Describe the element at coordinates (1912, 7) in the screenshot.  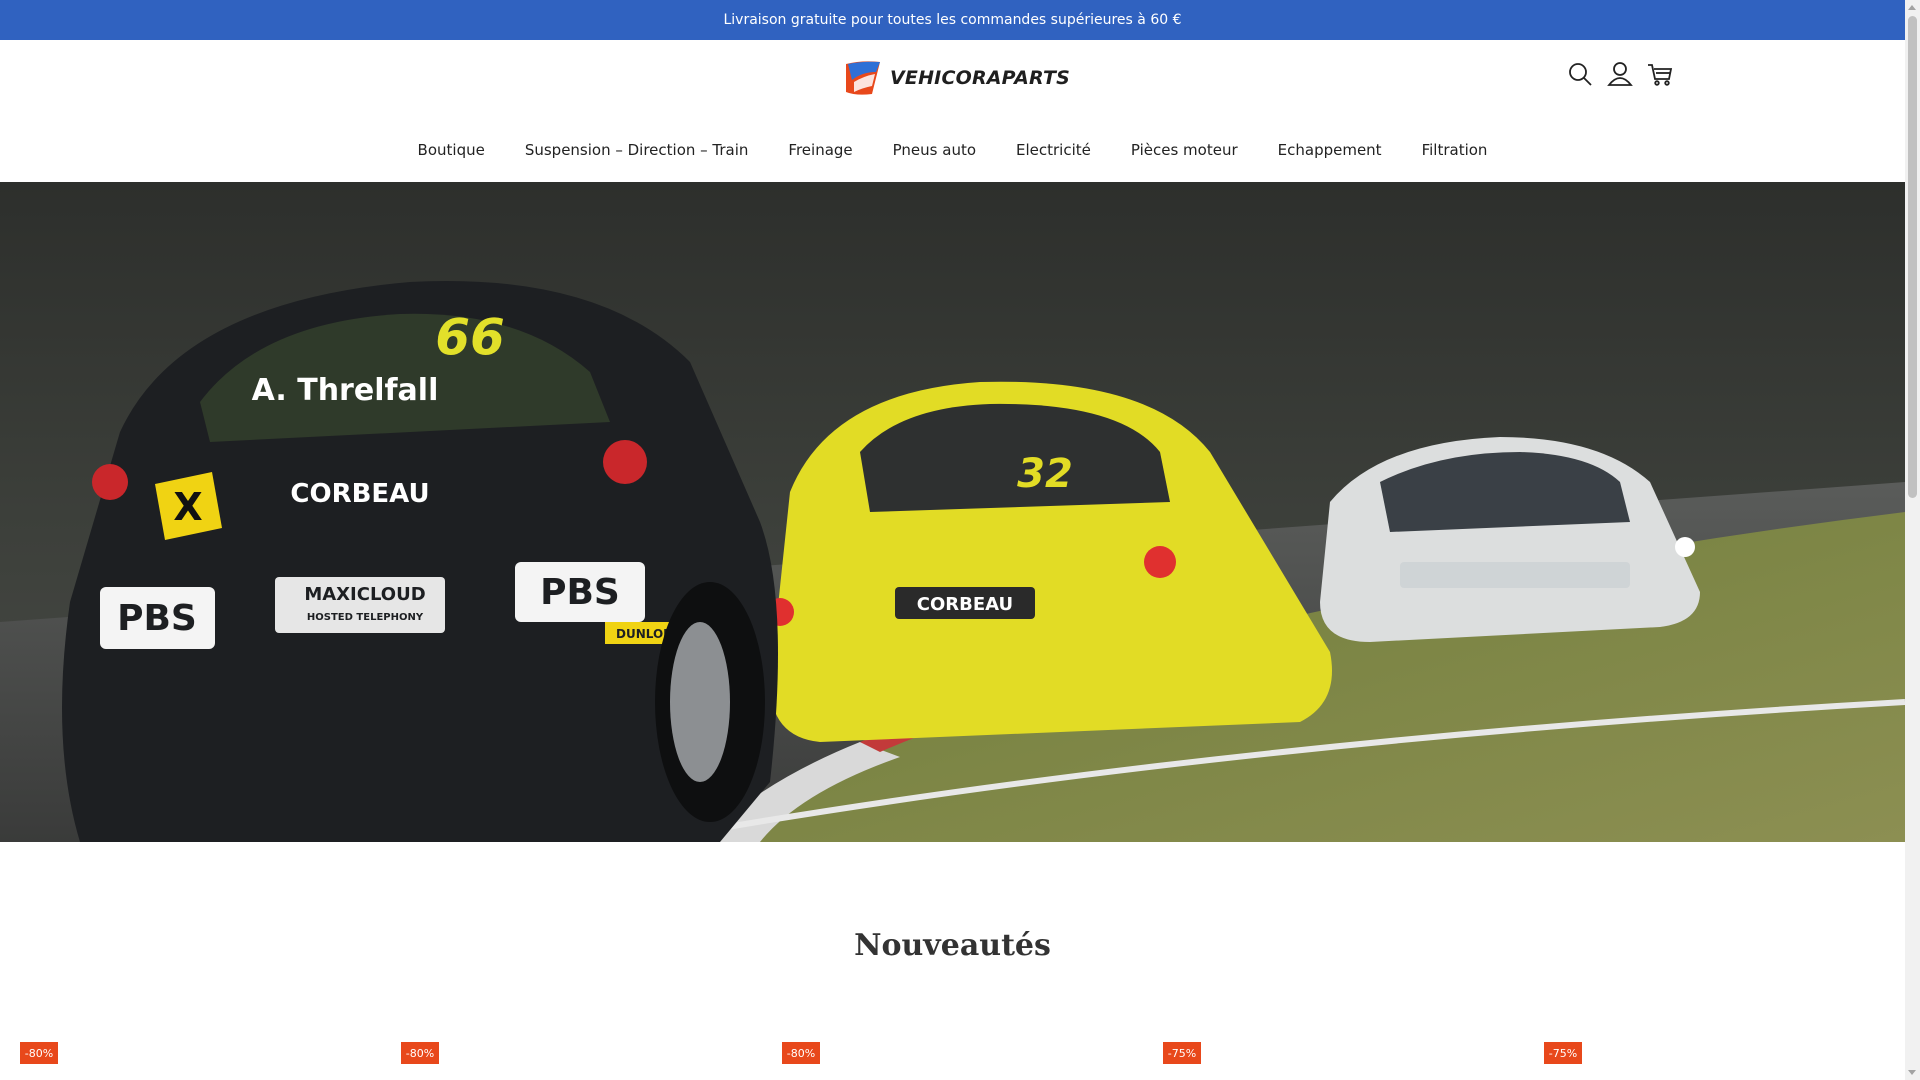
I see `scroll-up-icon` at that location.